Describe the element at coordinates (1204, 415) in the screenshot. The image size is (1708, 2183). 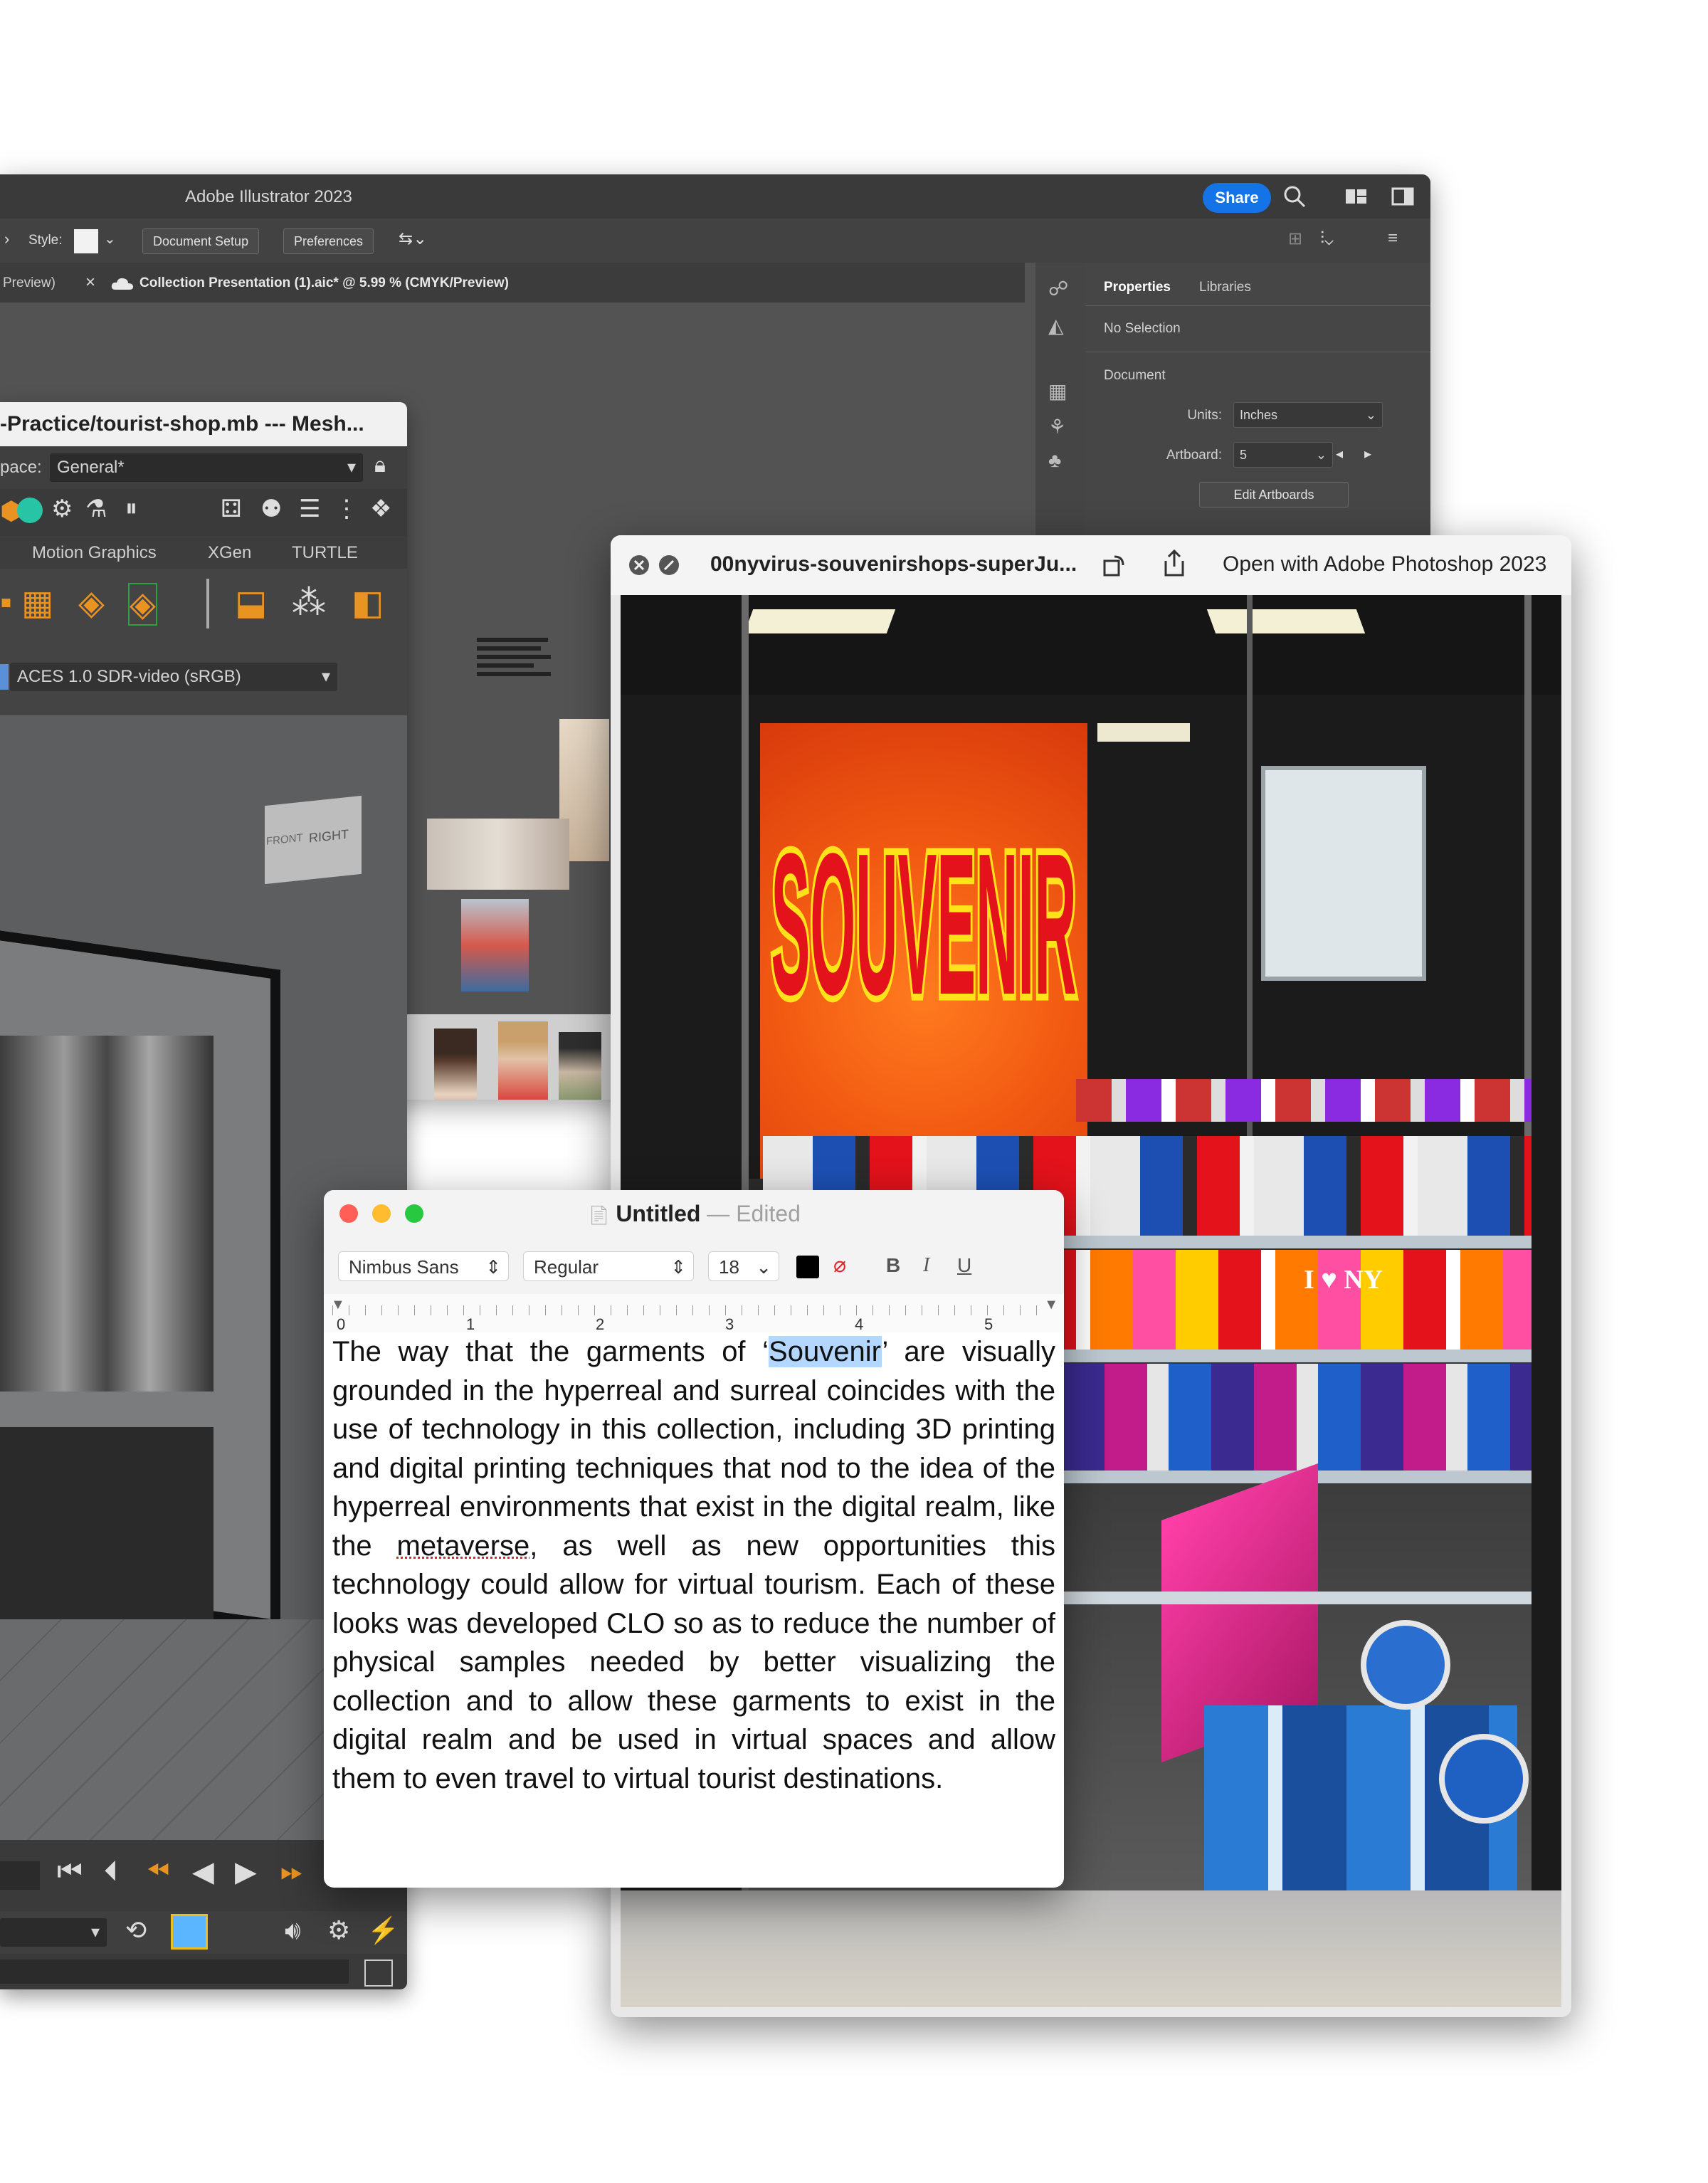
I see `units-label: Units:` at that location.